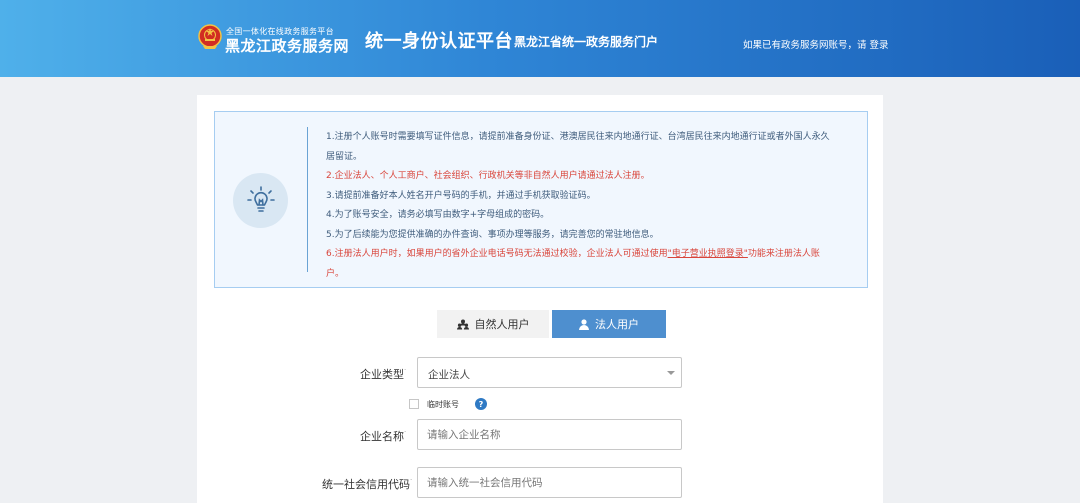  I want to click on credit-code-input, so click(549, 482).